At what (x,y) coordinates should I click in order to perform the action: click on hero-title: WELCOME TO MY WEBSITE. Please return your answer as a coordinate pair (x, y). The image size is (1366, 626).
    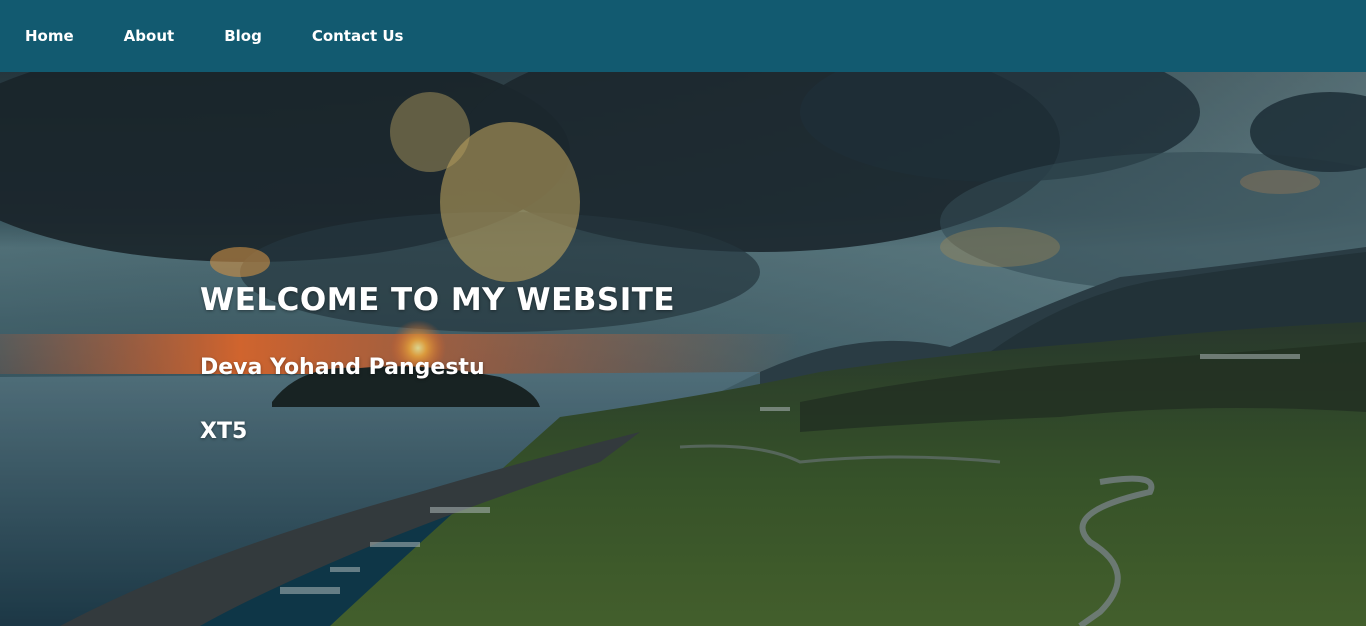
    Looking at the image, I should click on (438, 300).